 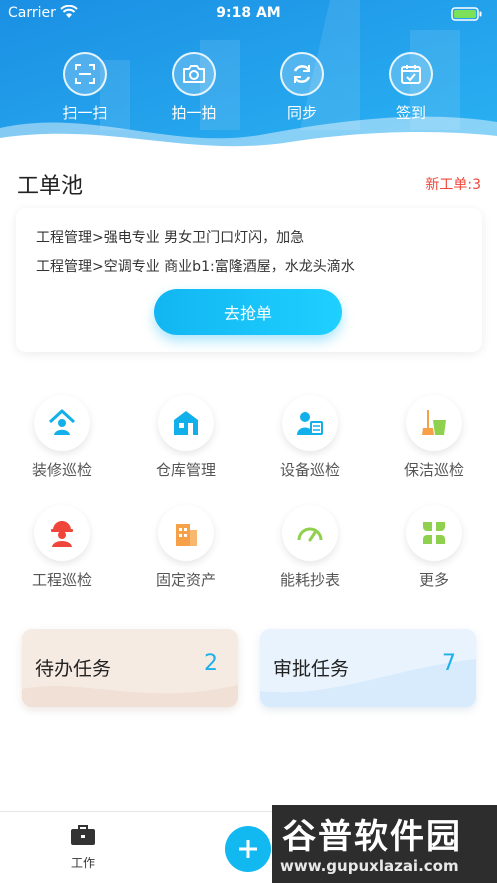 I want to click on approval-task-card: 审批任务 7, so click(x=368, y=668).